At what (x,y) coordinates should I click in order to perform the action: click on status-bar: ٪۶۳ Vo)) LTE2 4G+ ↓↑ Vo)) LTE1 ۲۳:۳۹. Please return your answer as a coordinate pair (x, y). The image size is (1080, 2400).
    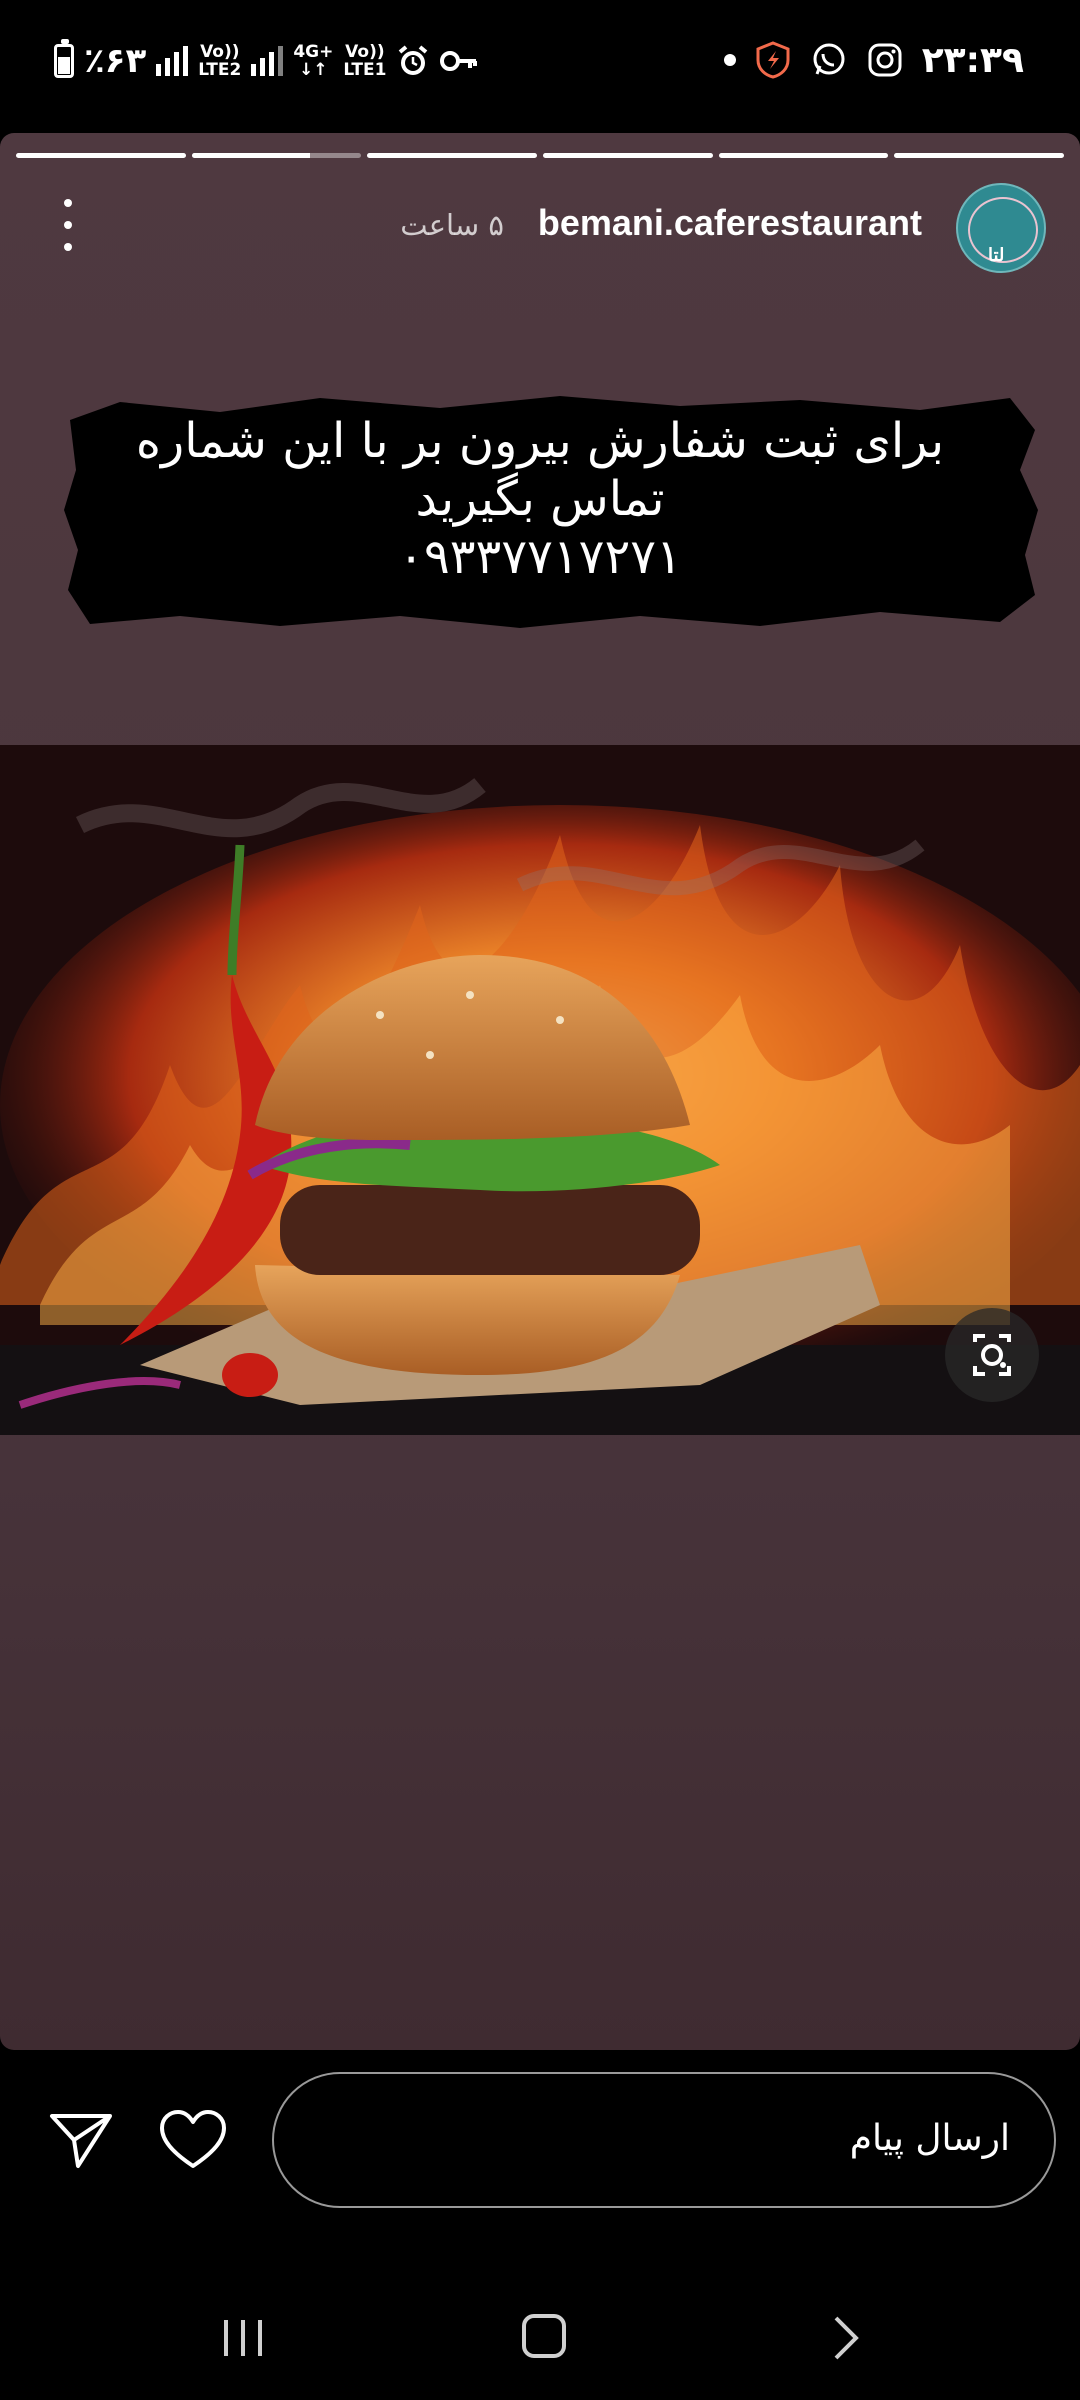
    Looking at the image, I should click on (540, 60).